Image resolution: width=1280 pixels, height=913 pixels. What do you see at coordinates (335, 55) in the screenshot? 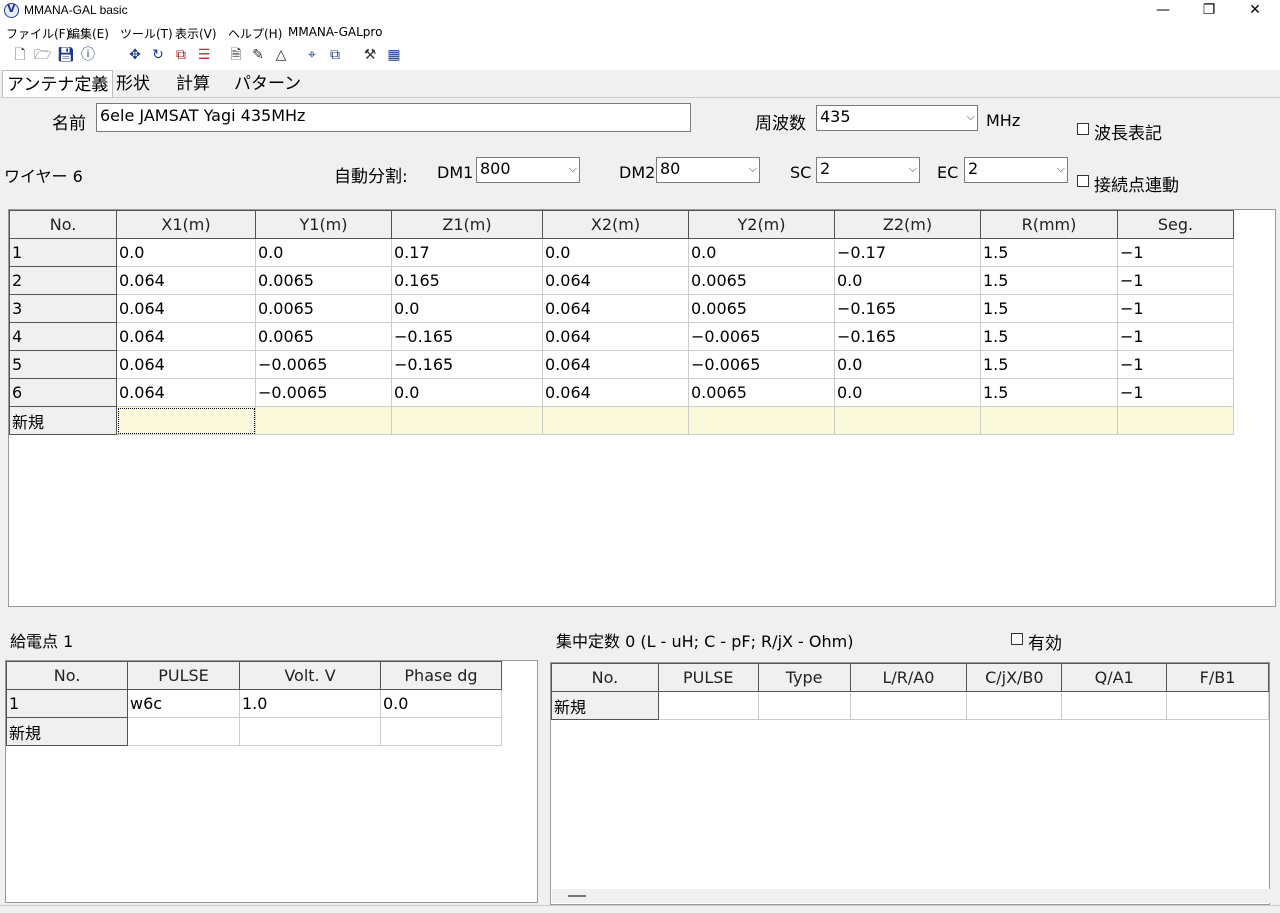
I see `copy-icon: ⧉` at bounding box center [335, 55].